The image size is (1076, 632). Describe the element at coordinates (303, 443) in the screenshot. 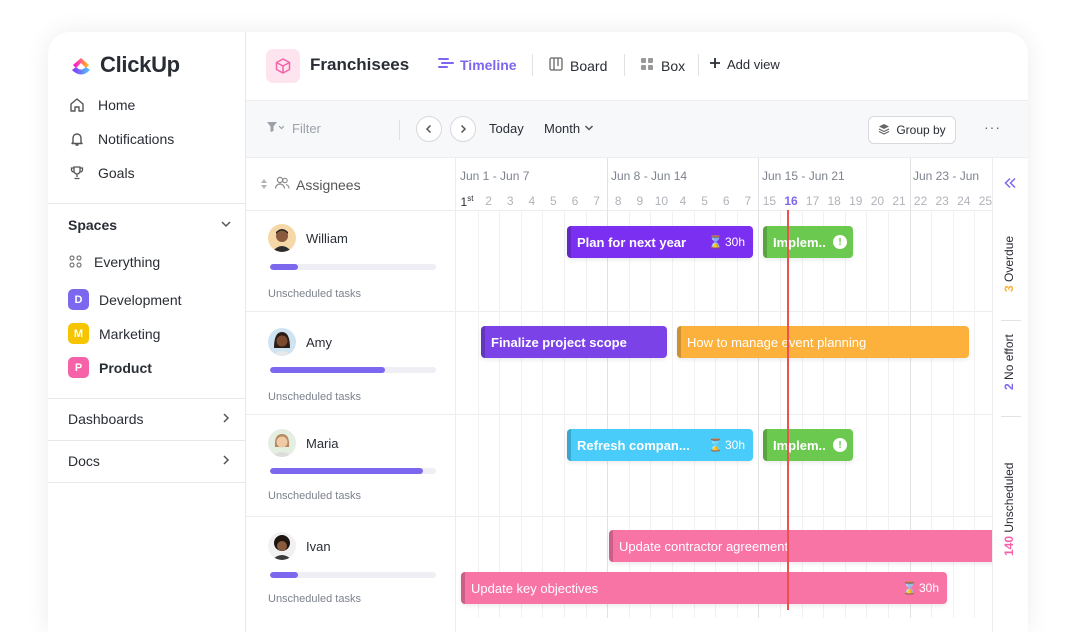

I see `assignee-maria: Maria` at that location.